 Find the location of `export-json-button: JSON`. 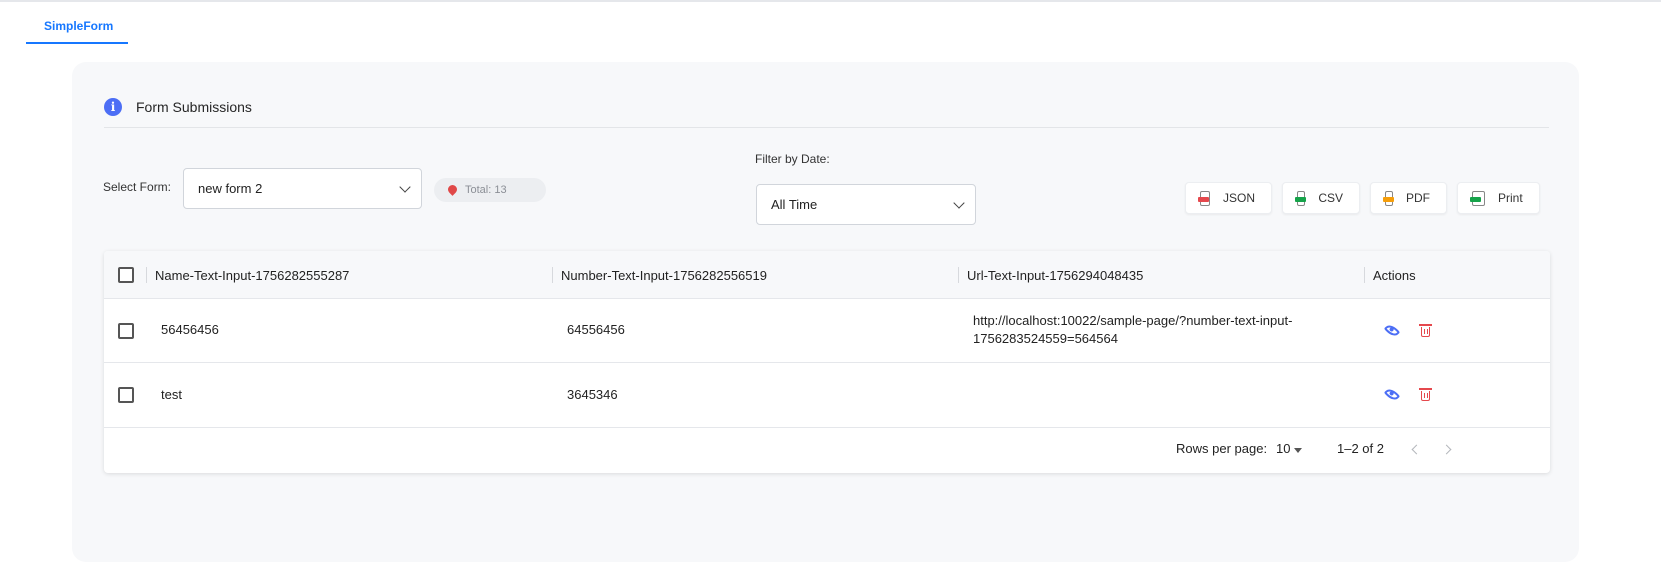

export-json-button: JSON is located at coordinates (1228, 198).